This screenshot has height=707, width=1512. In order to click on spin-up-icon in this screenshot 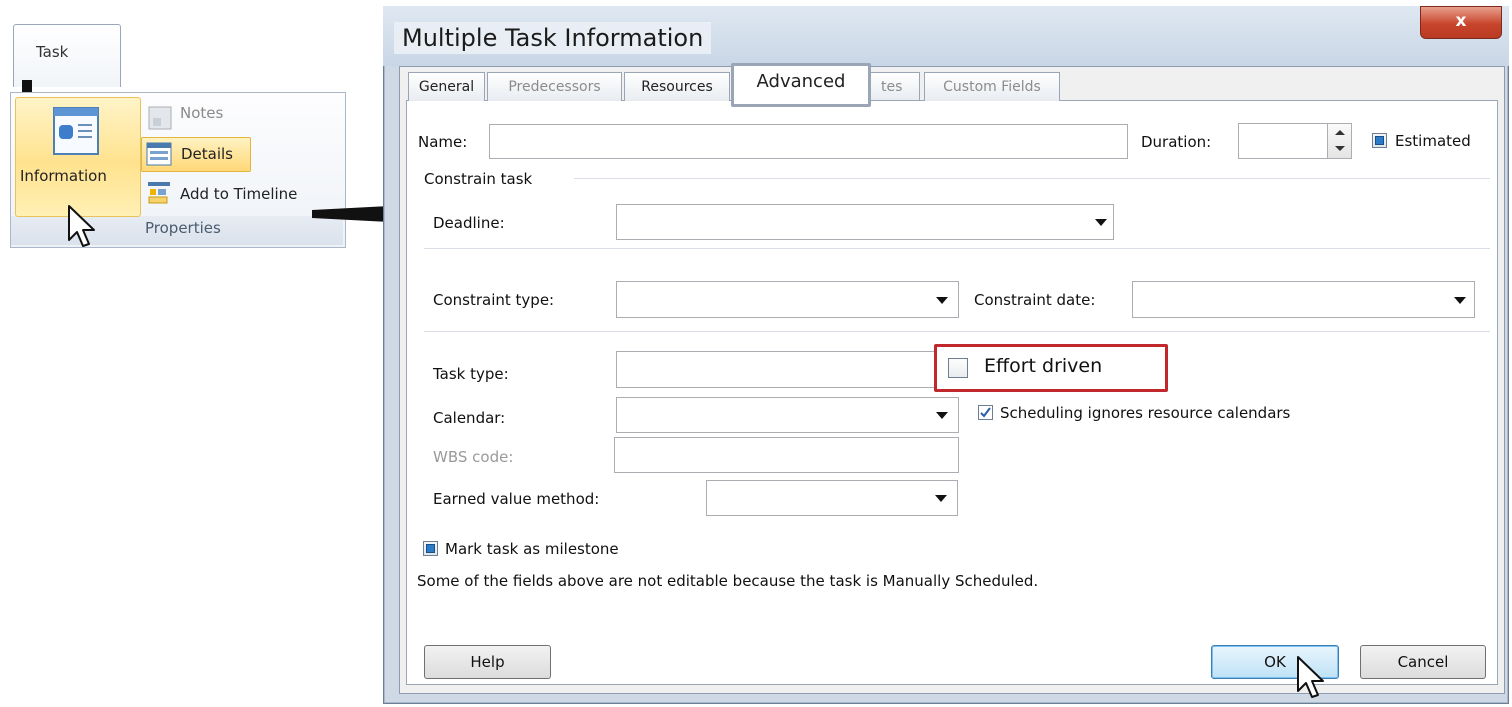, I will do `click(1340, 132)`.